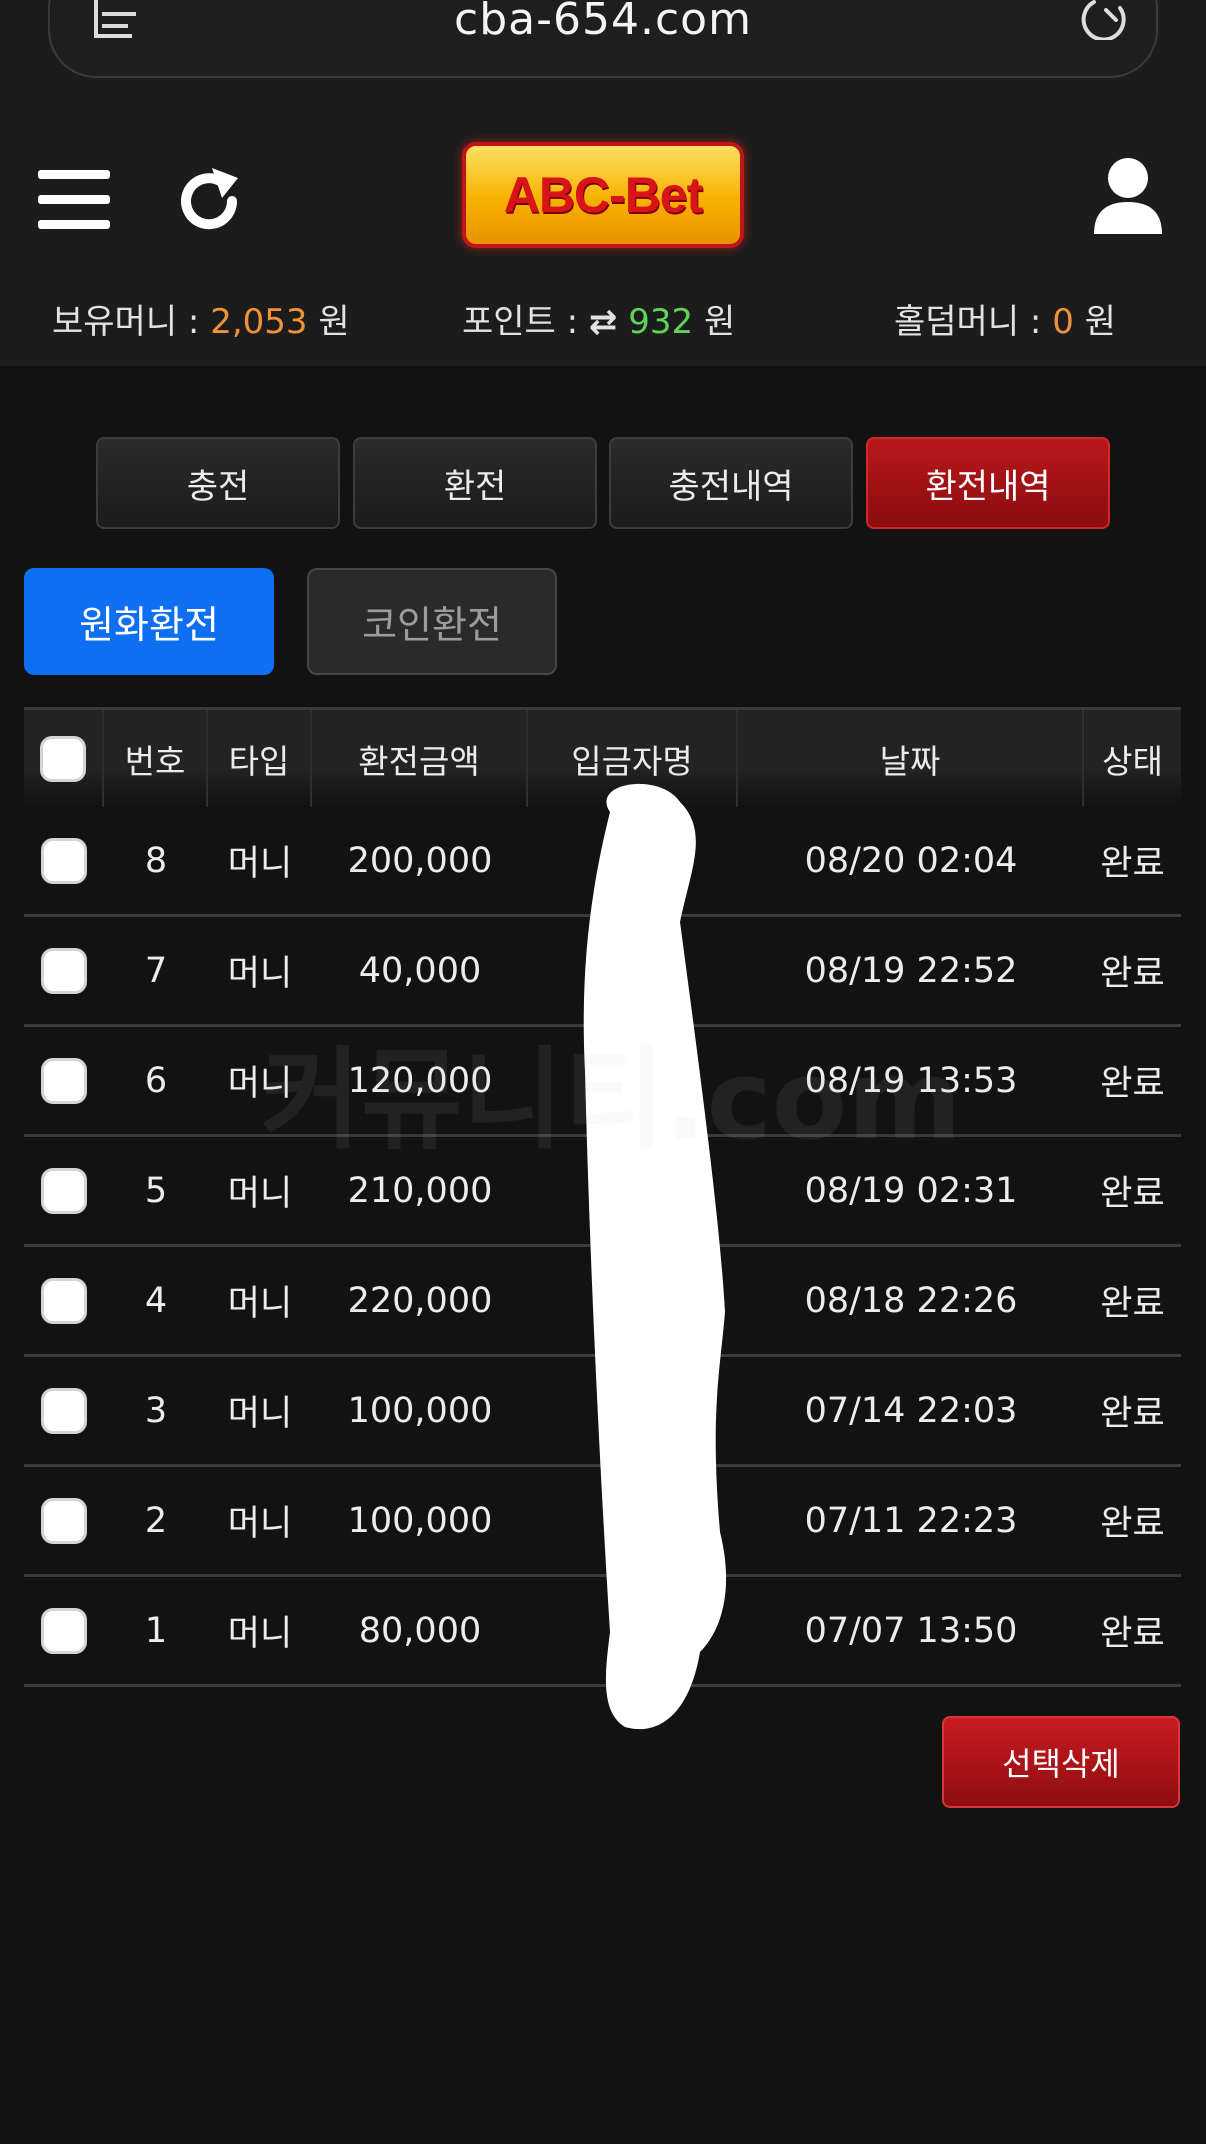 This screenshot has width=1206, height=2144. I want to click on row-number: 8, so click(156, 860).